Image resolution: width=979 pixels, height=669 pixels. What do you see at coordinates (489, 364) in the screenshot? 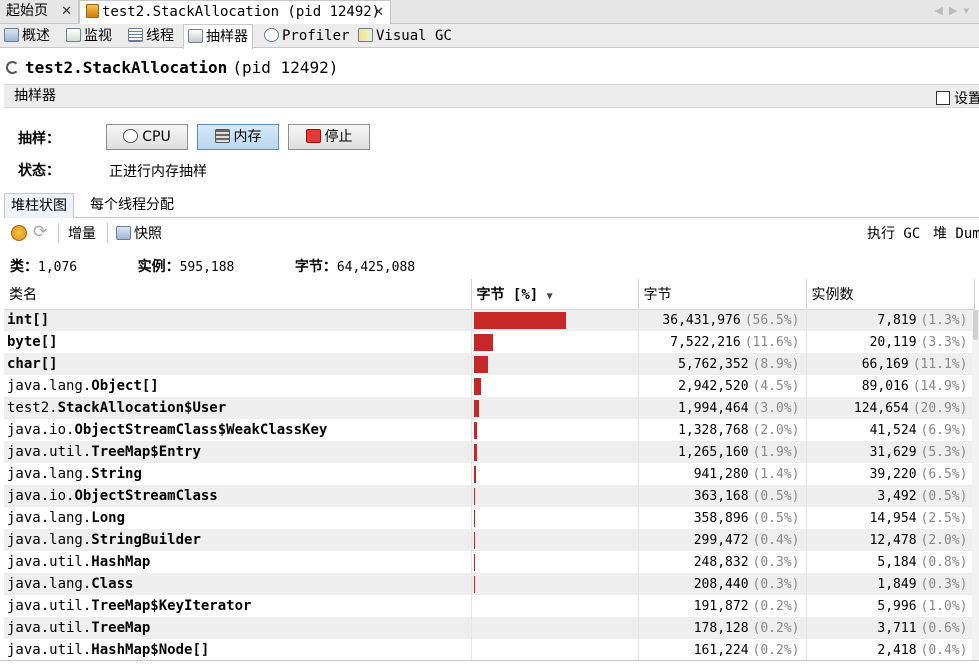
I see `table-row: char[] 5,762,352 (8.9%) 66,169 (11.1%)` at bounding box center [489, 364].